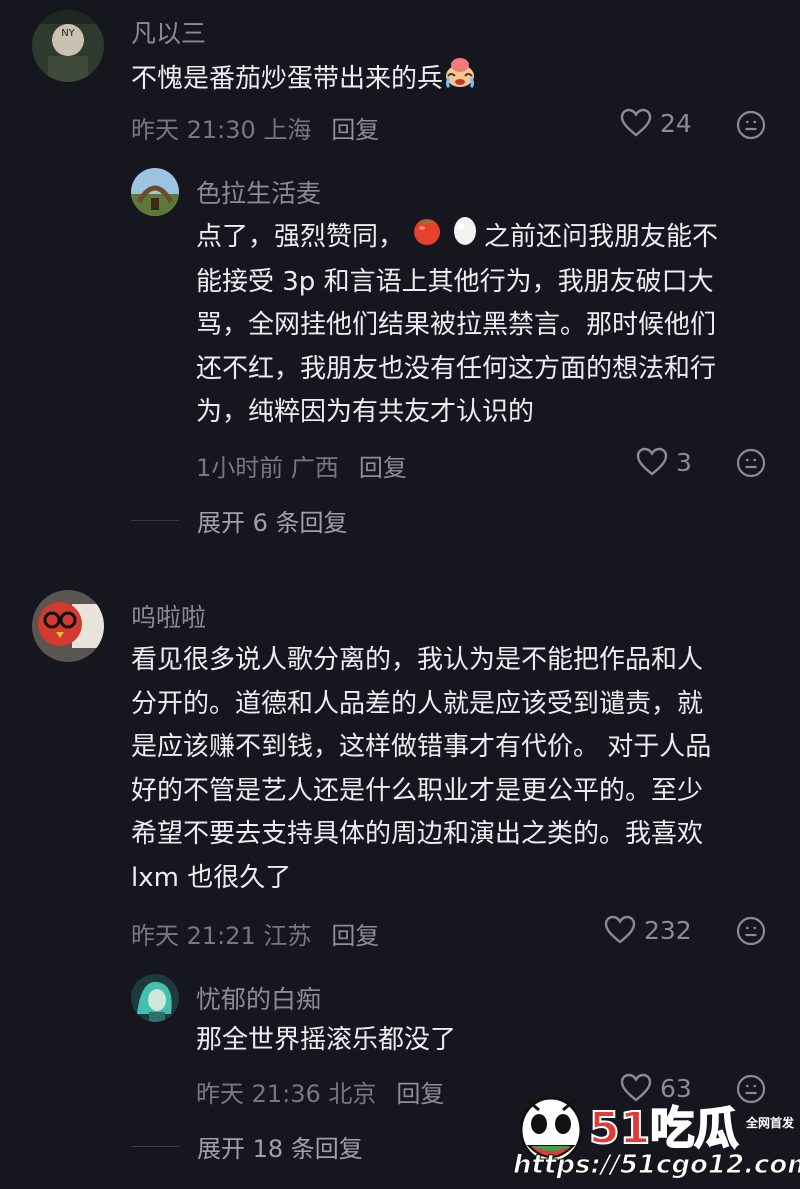 This screenshot has width=800, height=1189. What do you see at coordinates (365, 412) in the screenshot?
I see `comment-line: 为，纯粹因为有共友才认识的` at bounding box center [365, 412].